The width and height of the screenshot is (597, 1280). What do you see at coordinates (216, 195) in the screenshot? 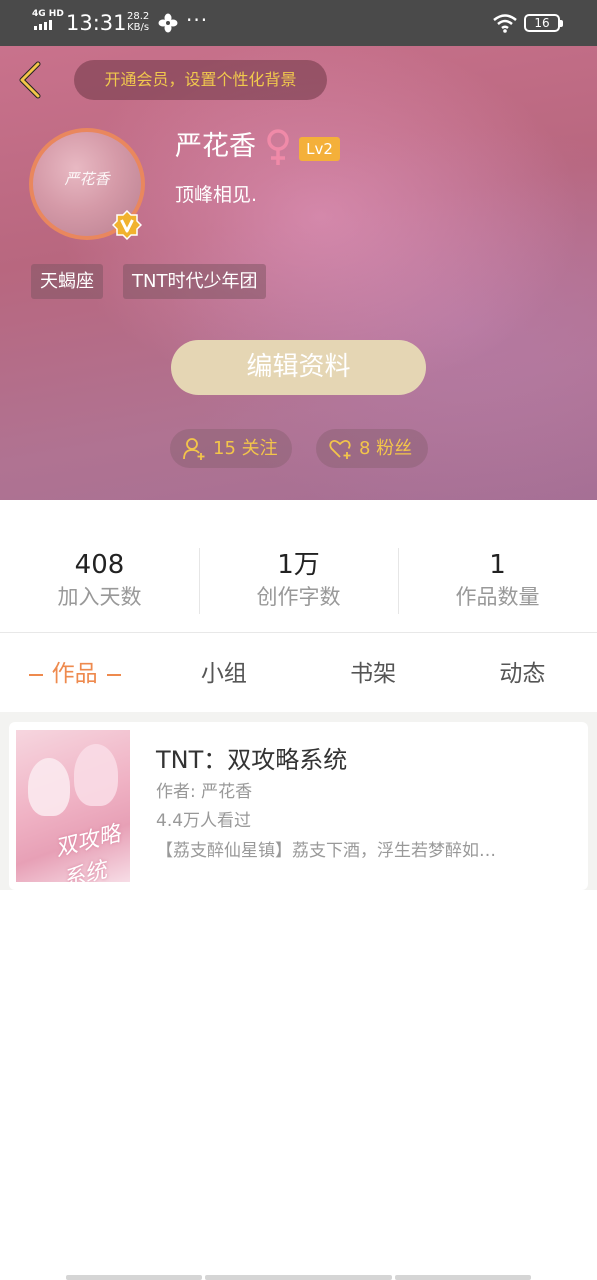
I see `user-bio: 顶峰相见.` at bounding box center [216, 195].